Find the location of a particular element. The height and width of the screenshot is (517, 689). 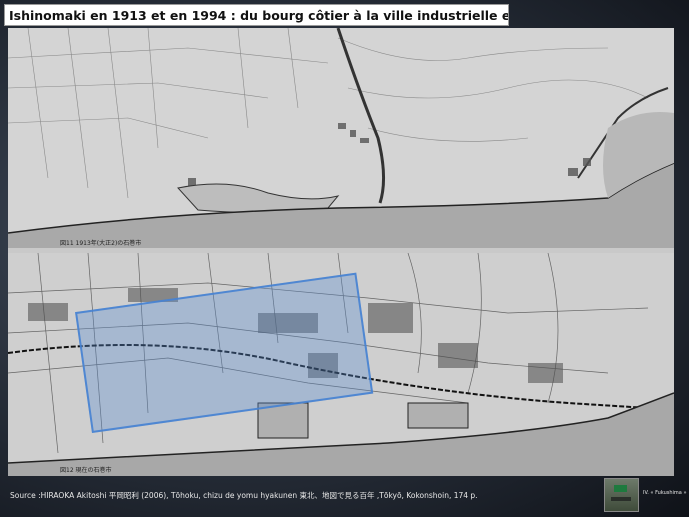

road-icon is located at coordinates (621, 499).